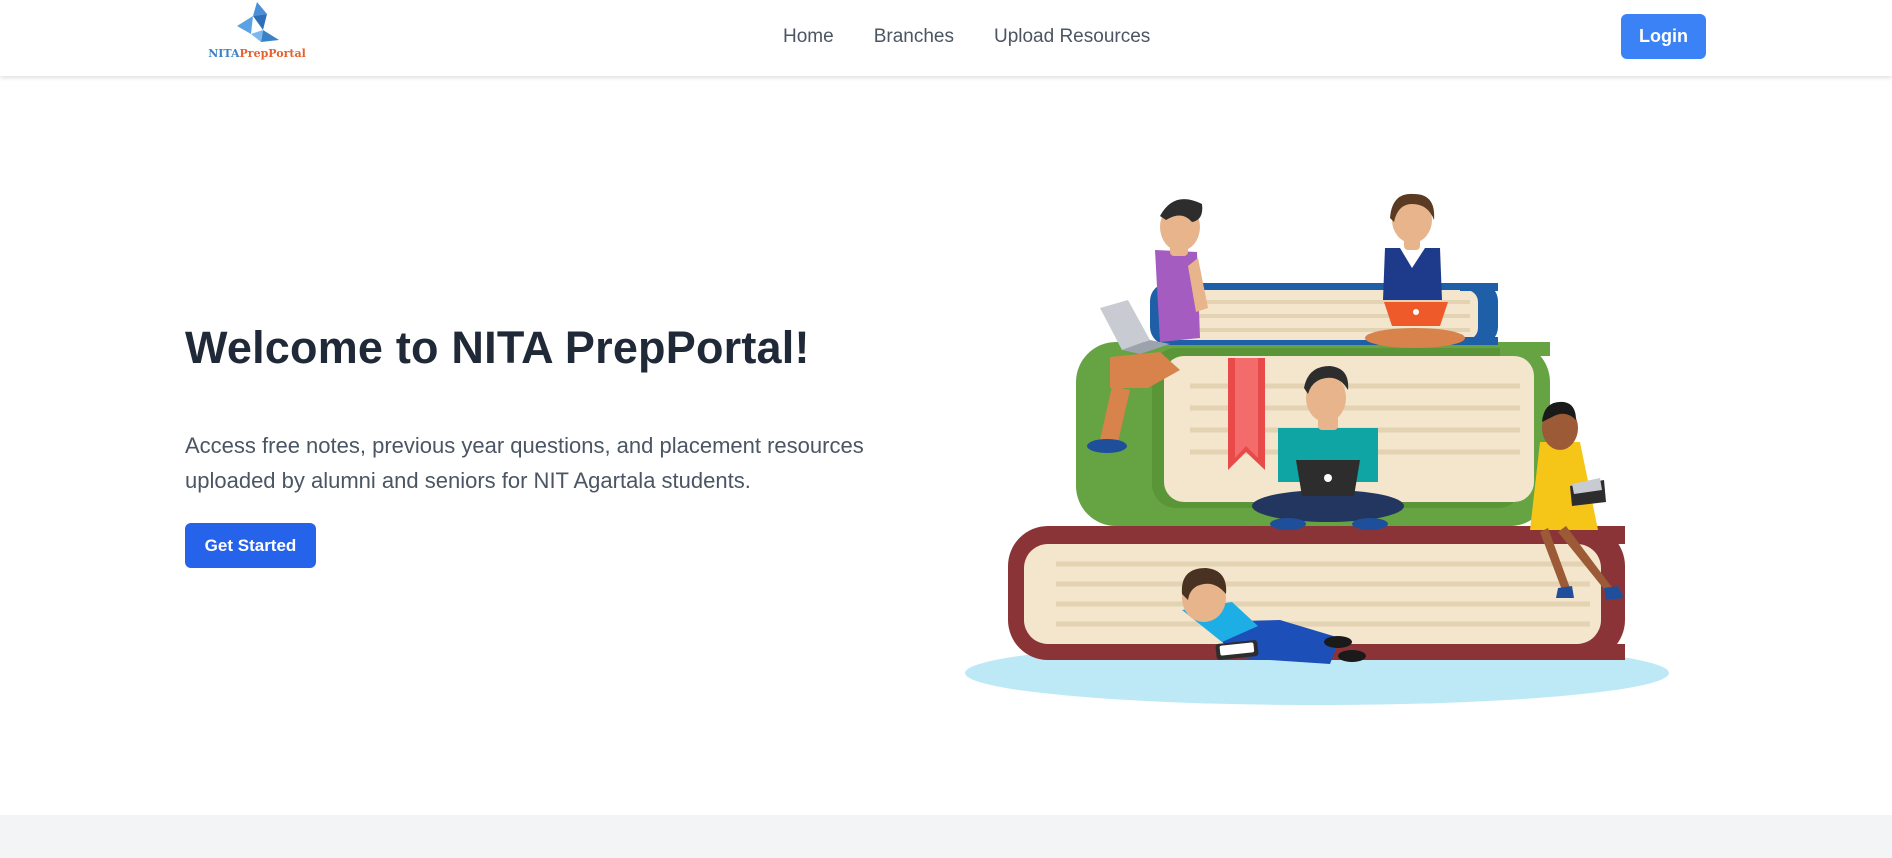 The image size is (1892, 858). Describe the element at coordinates (1072, 38) in the screenshot. I see `nav-link-upload-resources: Upload Resources` at that location.